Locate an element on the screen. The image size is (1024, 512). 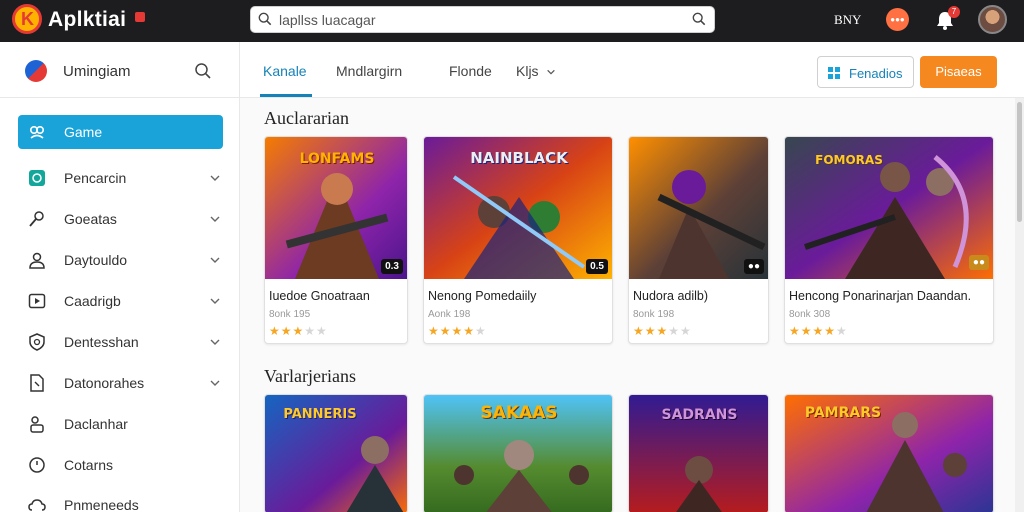
sidebar-item-caadrigb: Caadrigb is located at coordinates (120, 301).